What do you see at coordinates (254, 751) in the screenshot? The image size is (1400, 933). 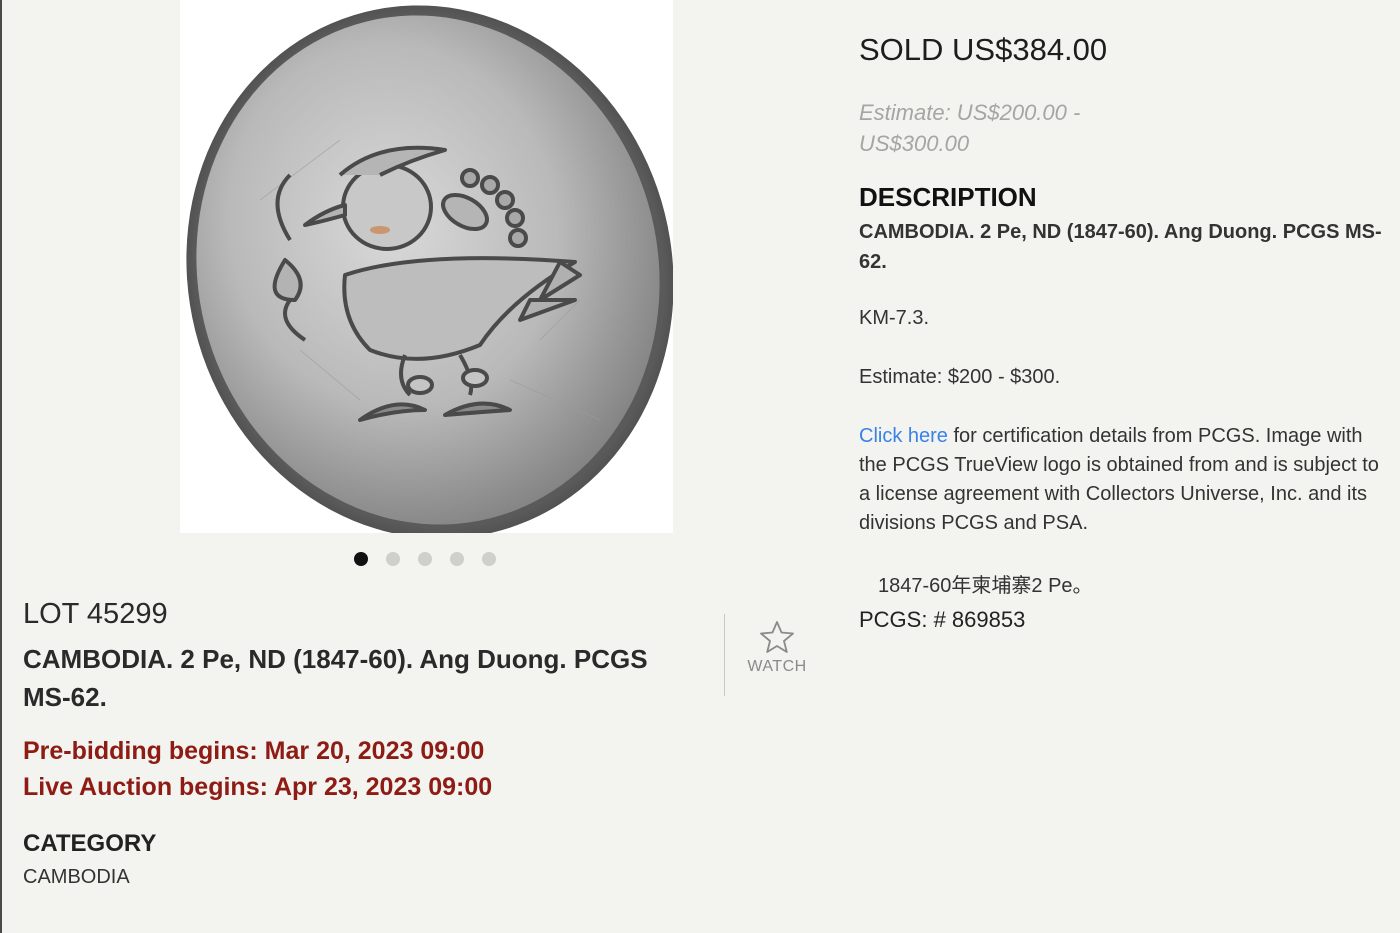 I see `prebidding-date: Pre-bidding begins: Mar 20, 2023 09:00` at bounding box center [254, 751].